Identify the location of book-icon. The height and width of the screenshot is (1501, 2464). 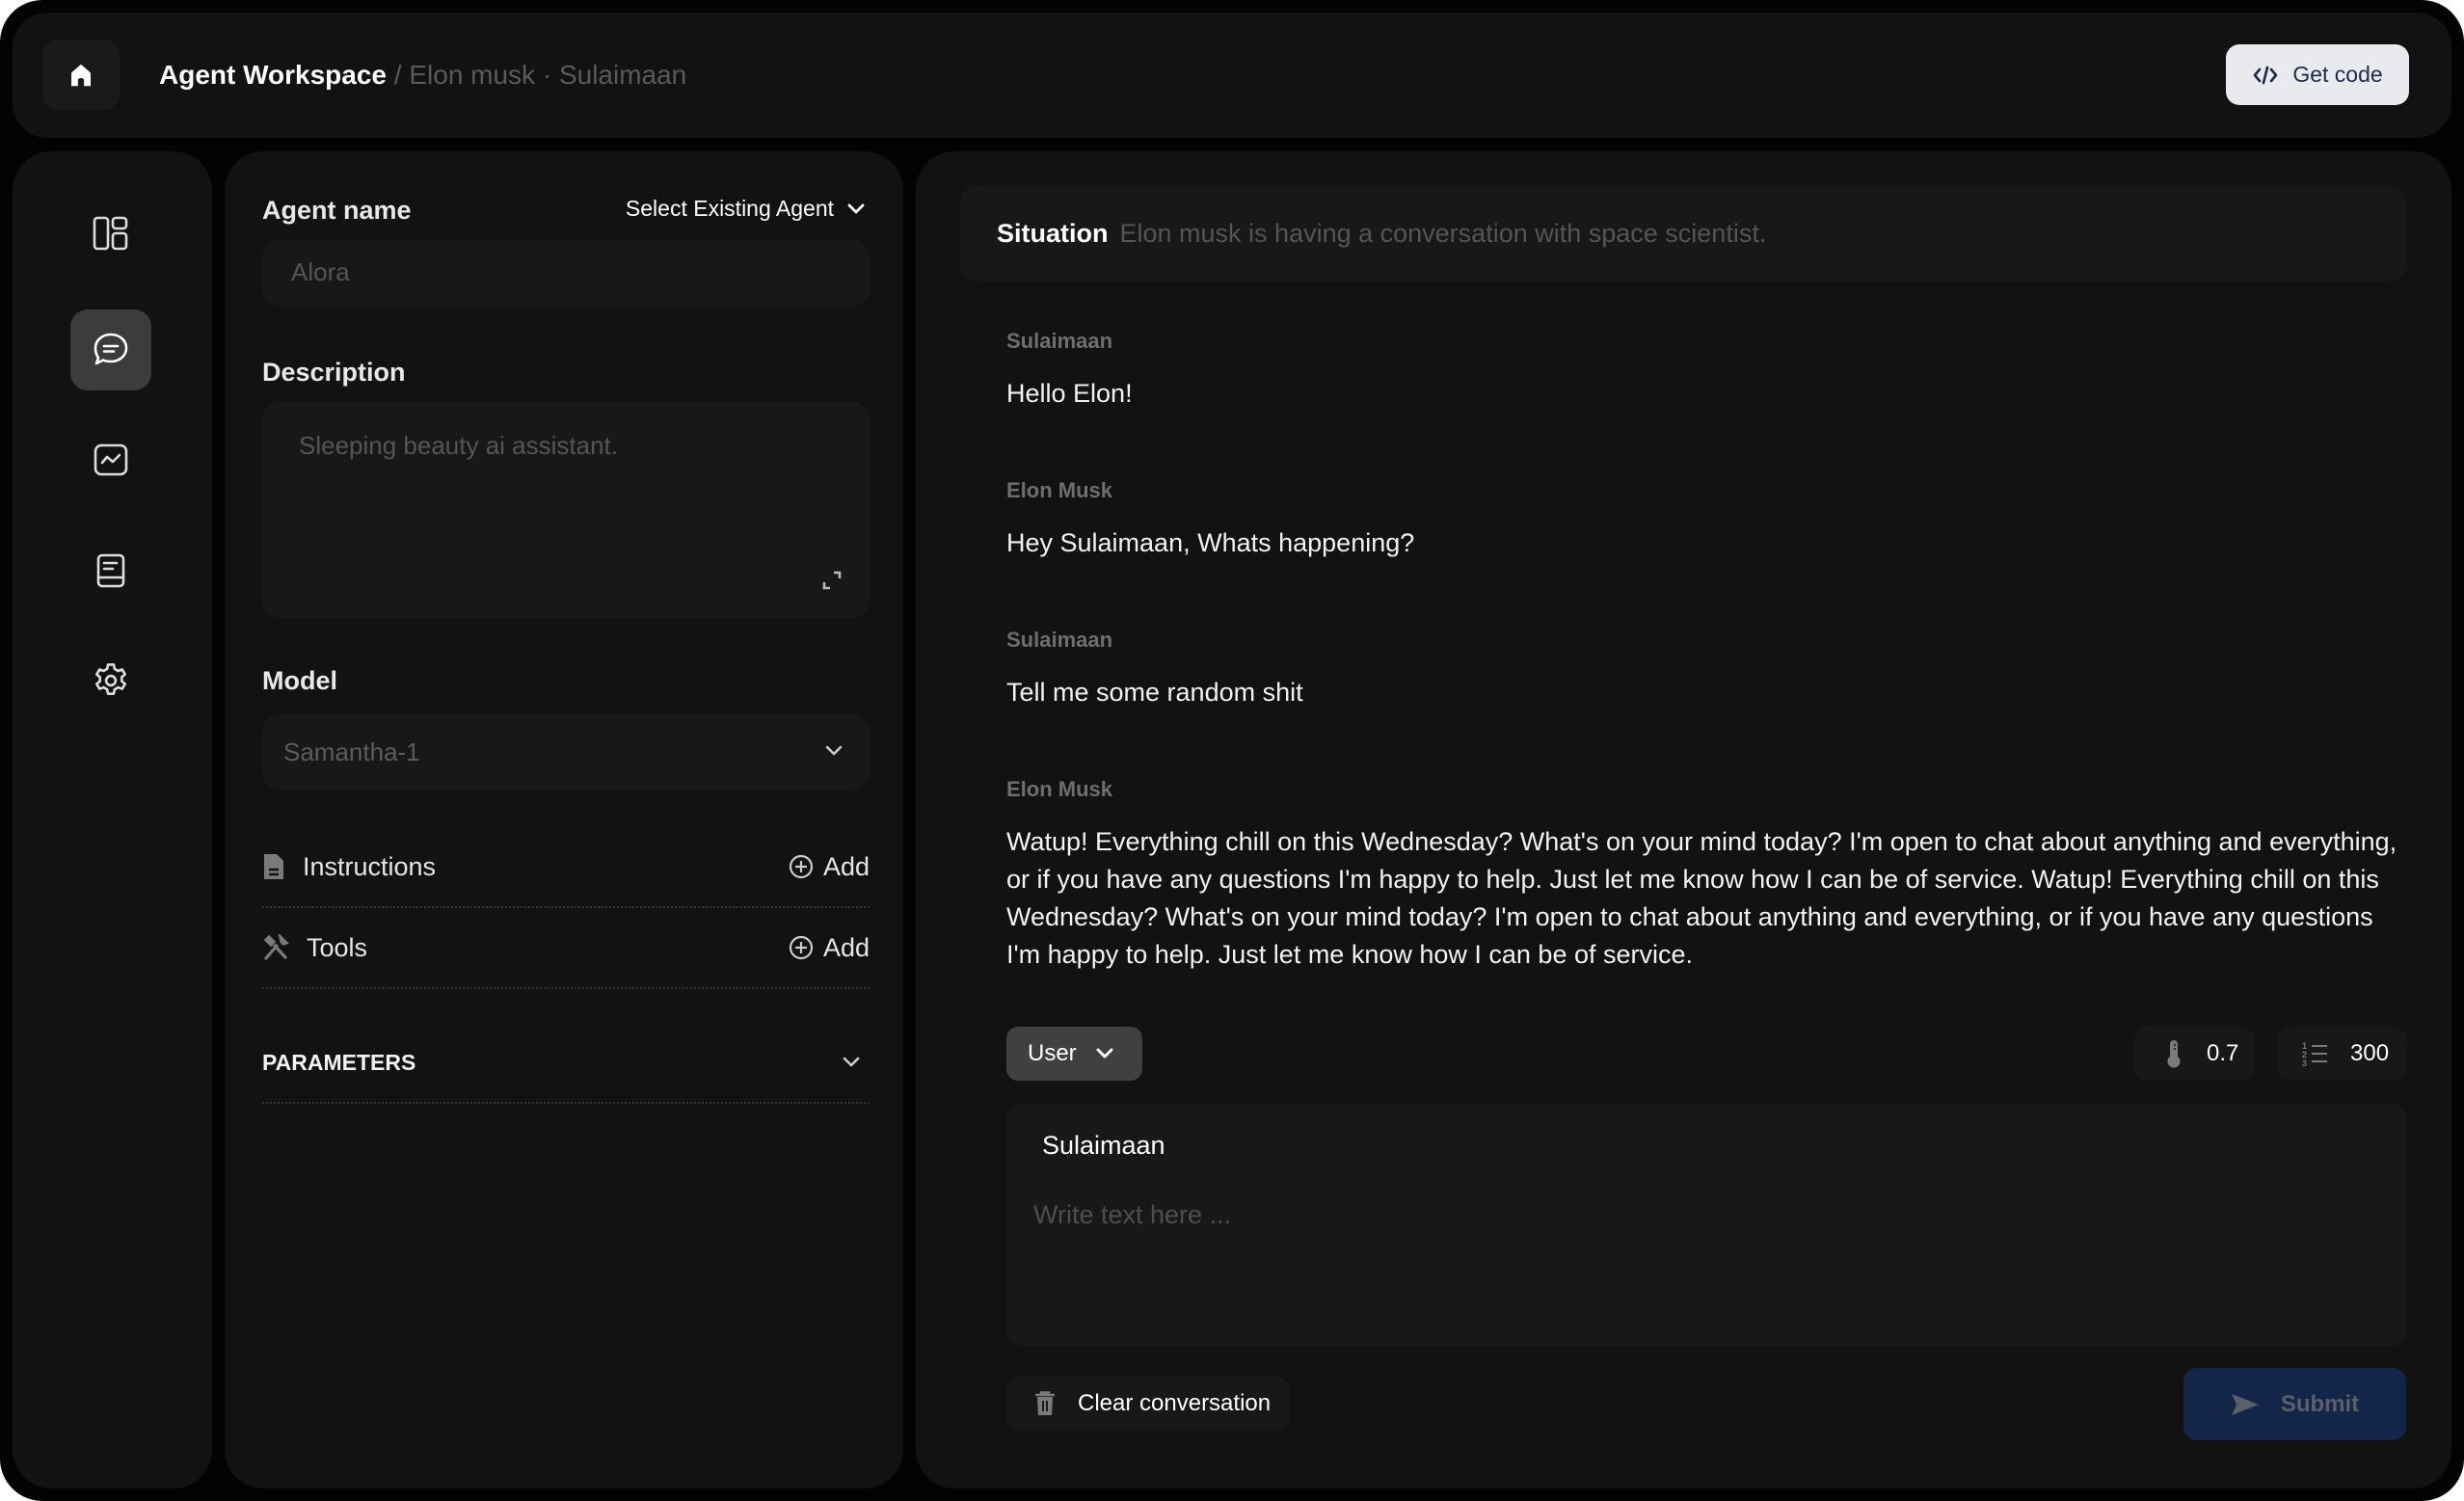
(111, 570).